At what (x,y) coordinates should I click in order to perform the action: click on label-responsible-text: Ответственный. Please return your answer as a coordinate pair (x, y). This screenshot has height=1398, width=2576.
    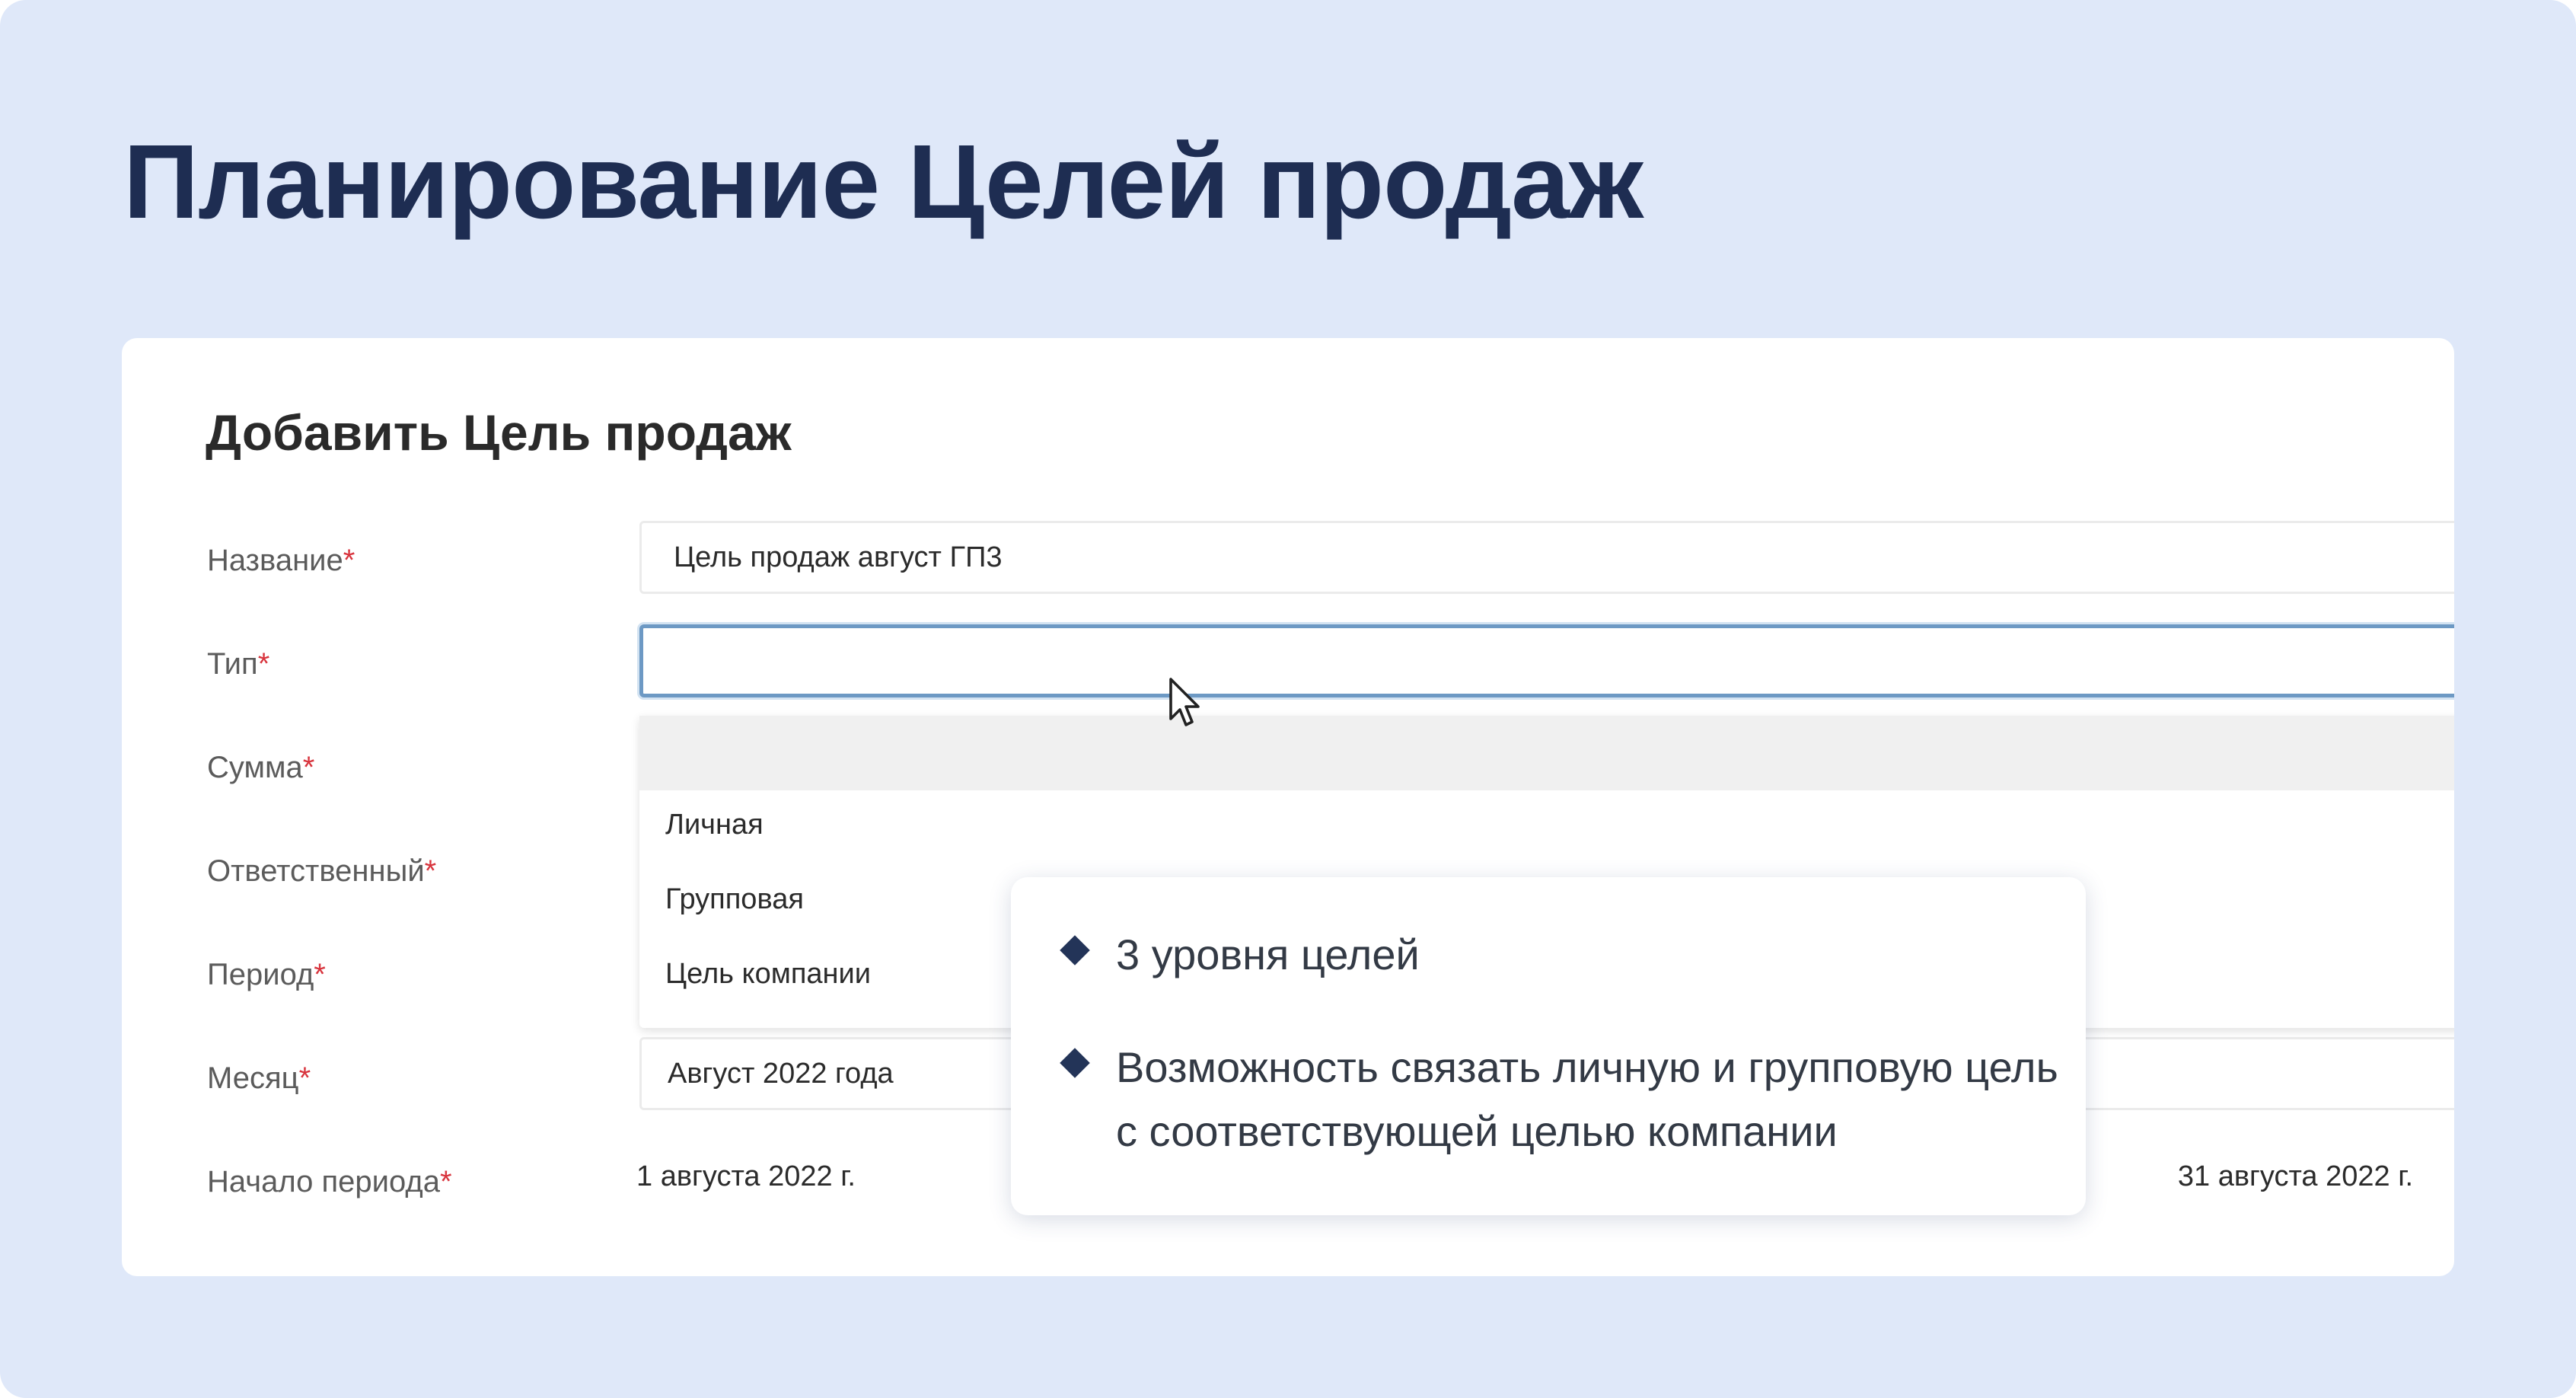
    Looking at the image, I should click on (316, 871).